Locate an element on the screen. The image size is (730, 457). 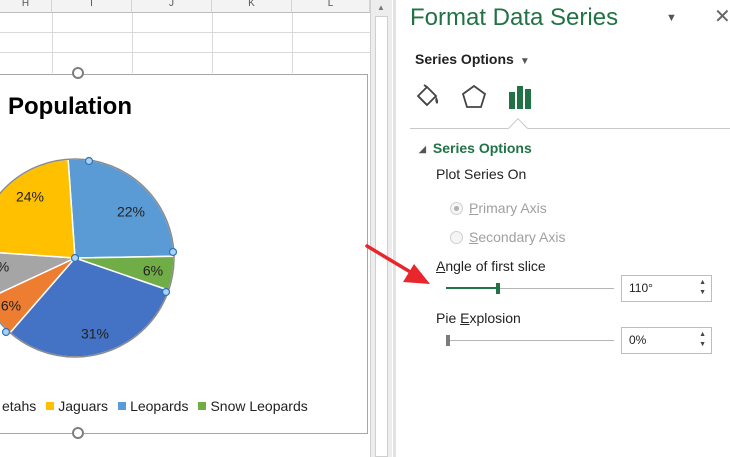
column-header-l: L is located at coordinates (331, 6).